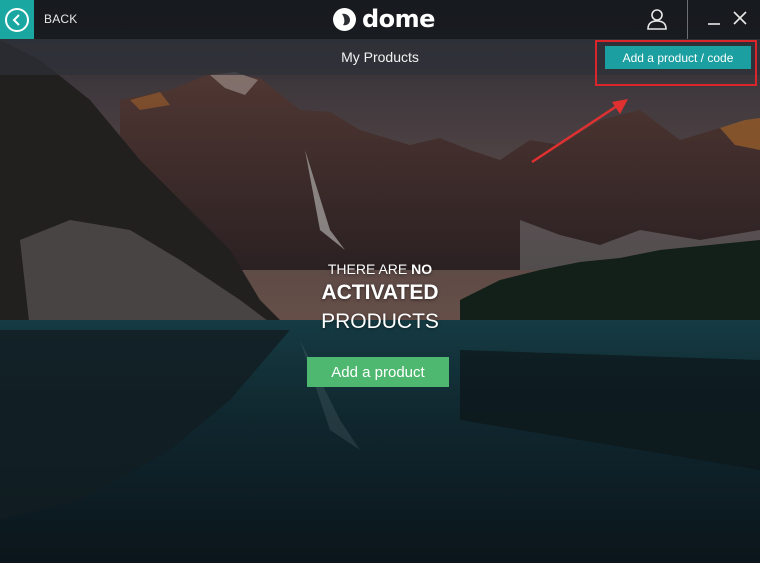 This screenshot has height=563, width=760. Describe the element at coordinates (367, 269) in the screenshot. I see `empty-state-prefix: THERE ARE` at that location.